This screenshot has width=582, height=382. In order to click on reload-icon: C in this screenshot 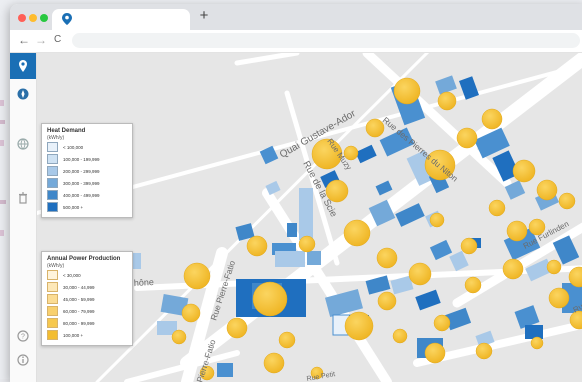, I will do `click(57, 40)`.